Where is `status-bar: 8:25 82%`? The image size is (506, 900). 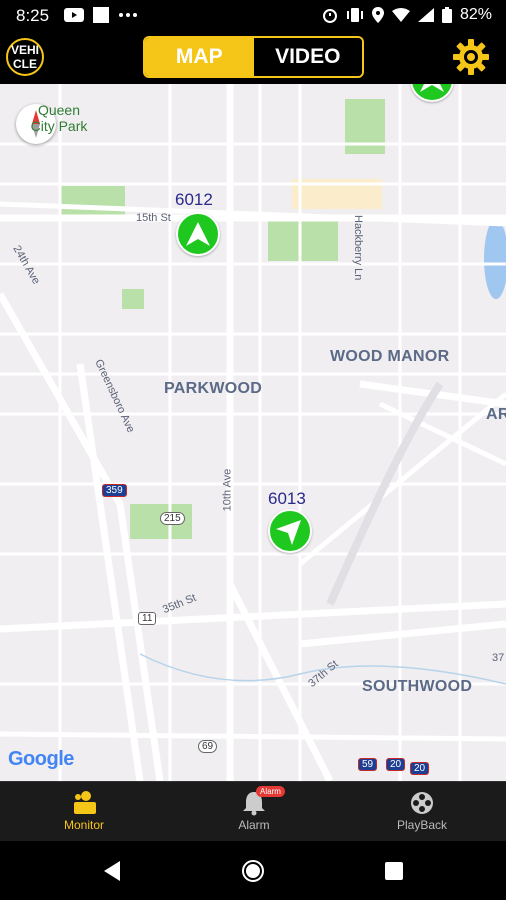 status-bar: 8:25 82% is located at coordinates (253, 16).